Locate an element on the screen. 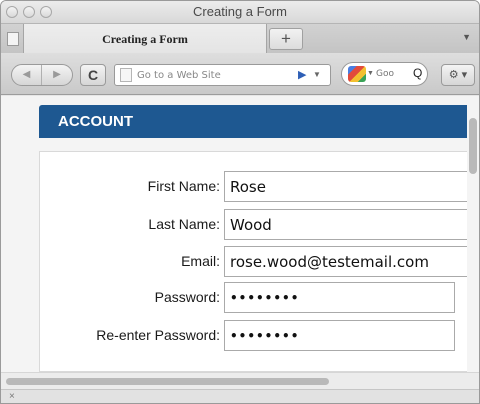  settings-button: ⚙ ▾ is located at coordinates (458, 75).